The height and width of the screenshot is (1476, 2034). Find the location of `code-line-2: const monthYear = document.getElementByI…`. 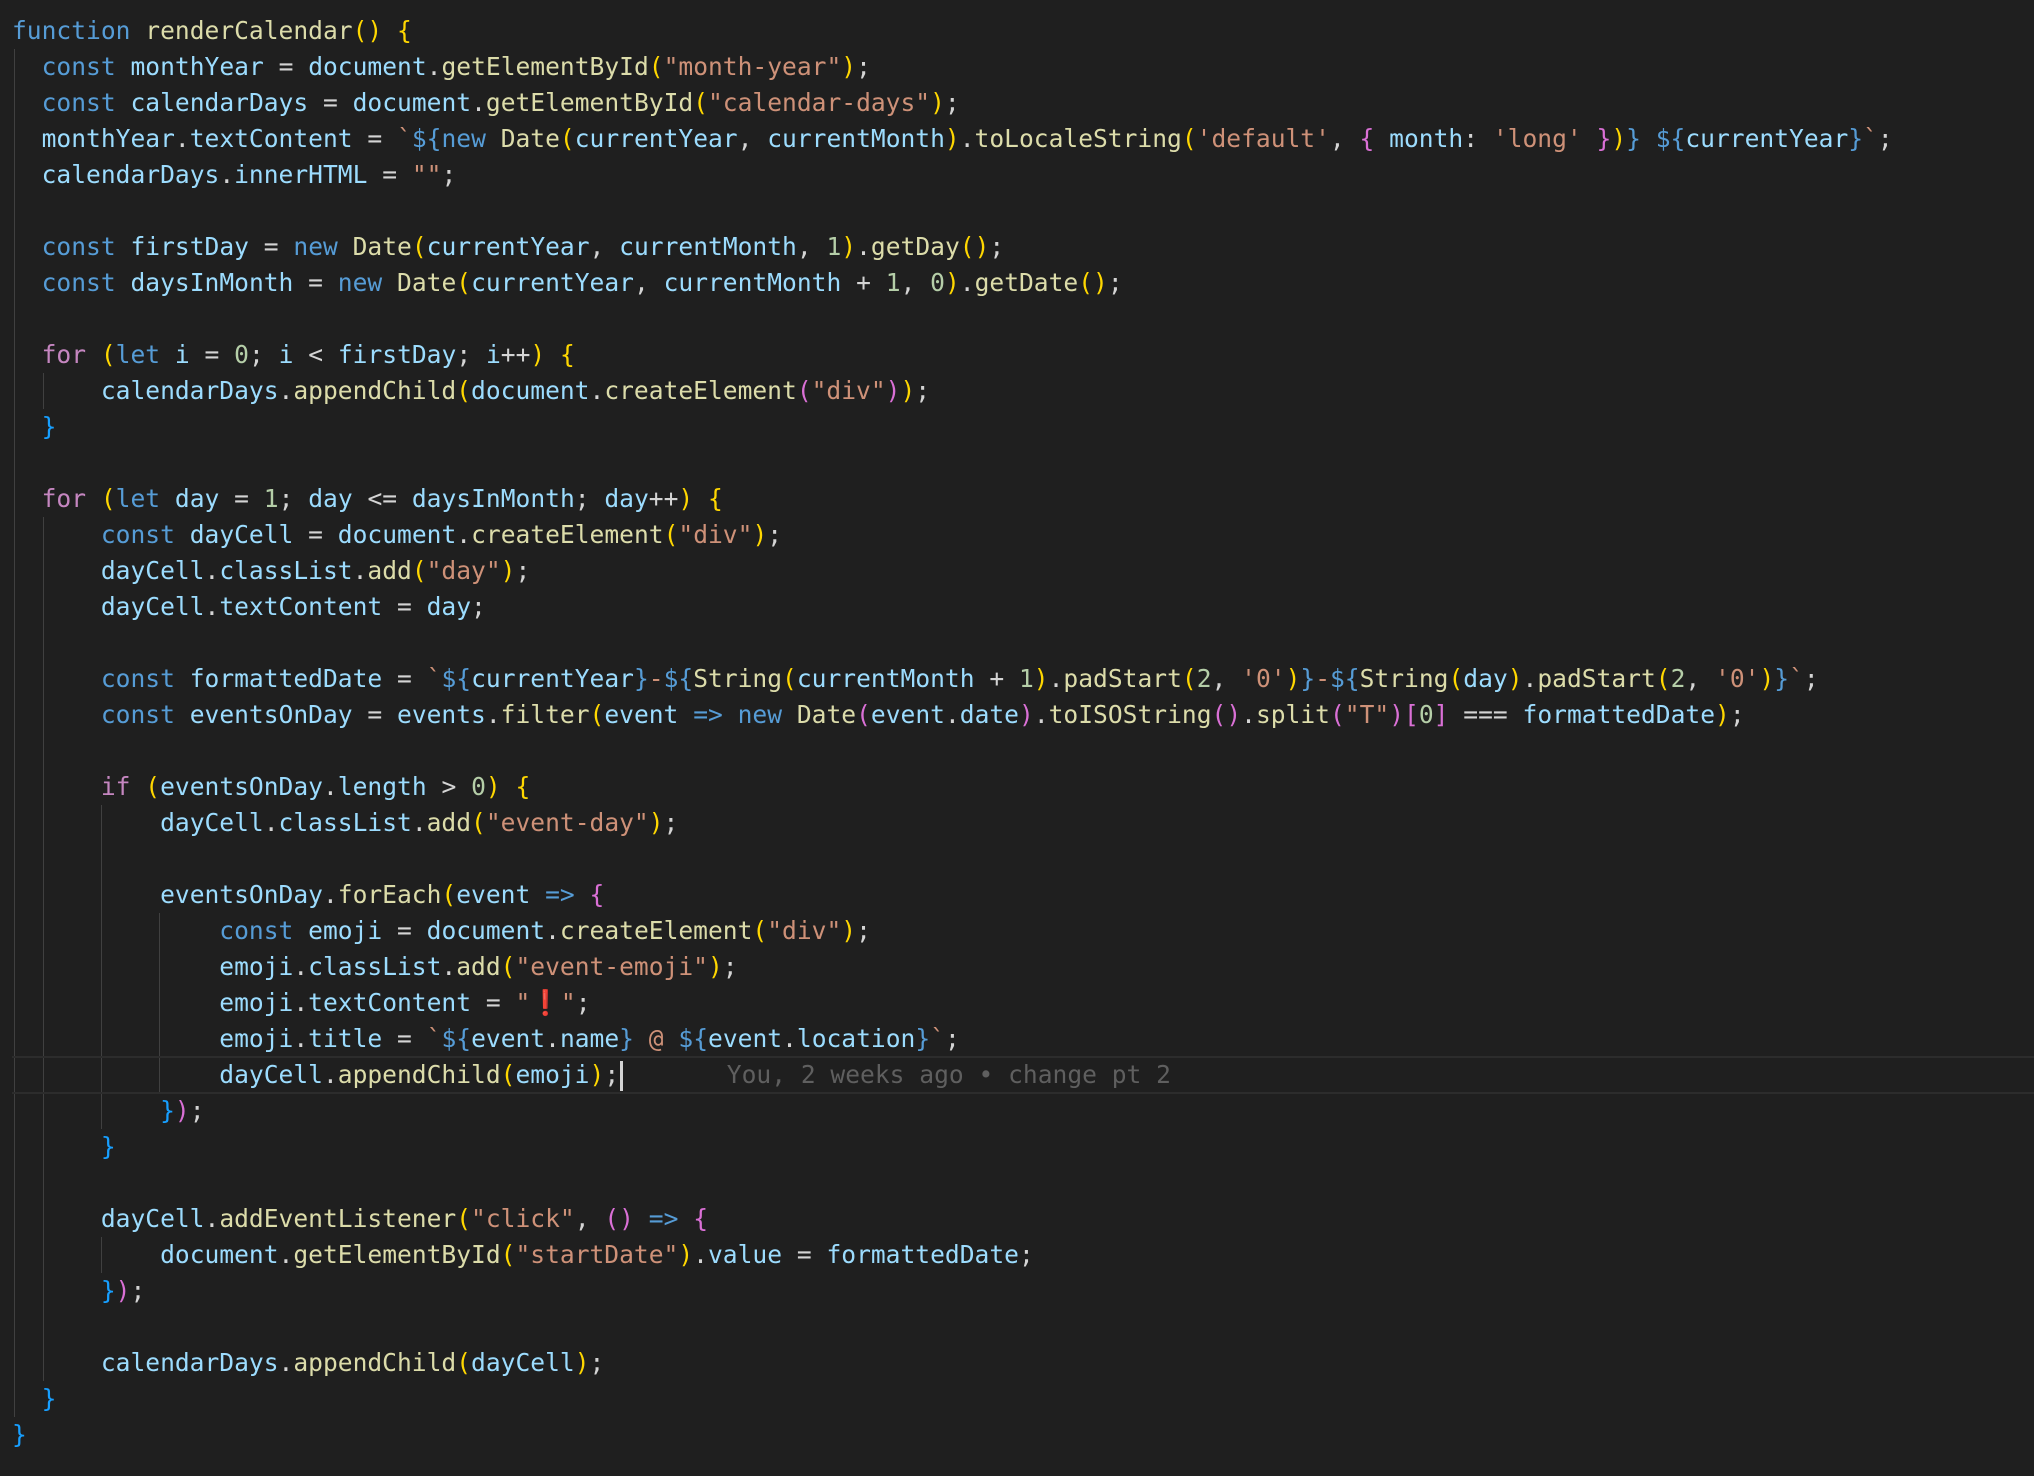

code-line-2: const monthYear = document.getElementByI… is located at coordinates (441, 67).